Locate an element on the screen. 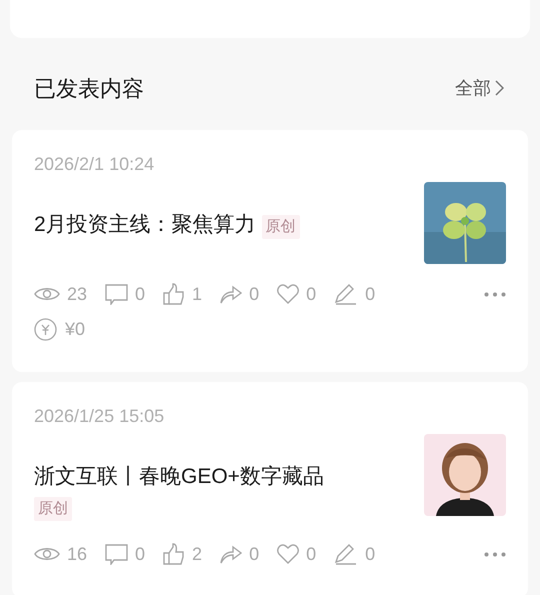  stat-count: 2 is located at coordinates (197, 554).